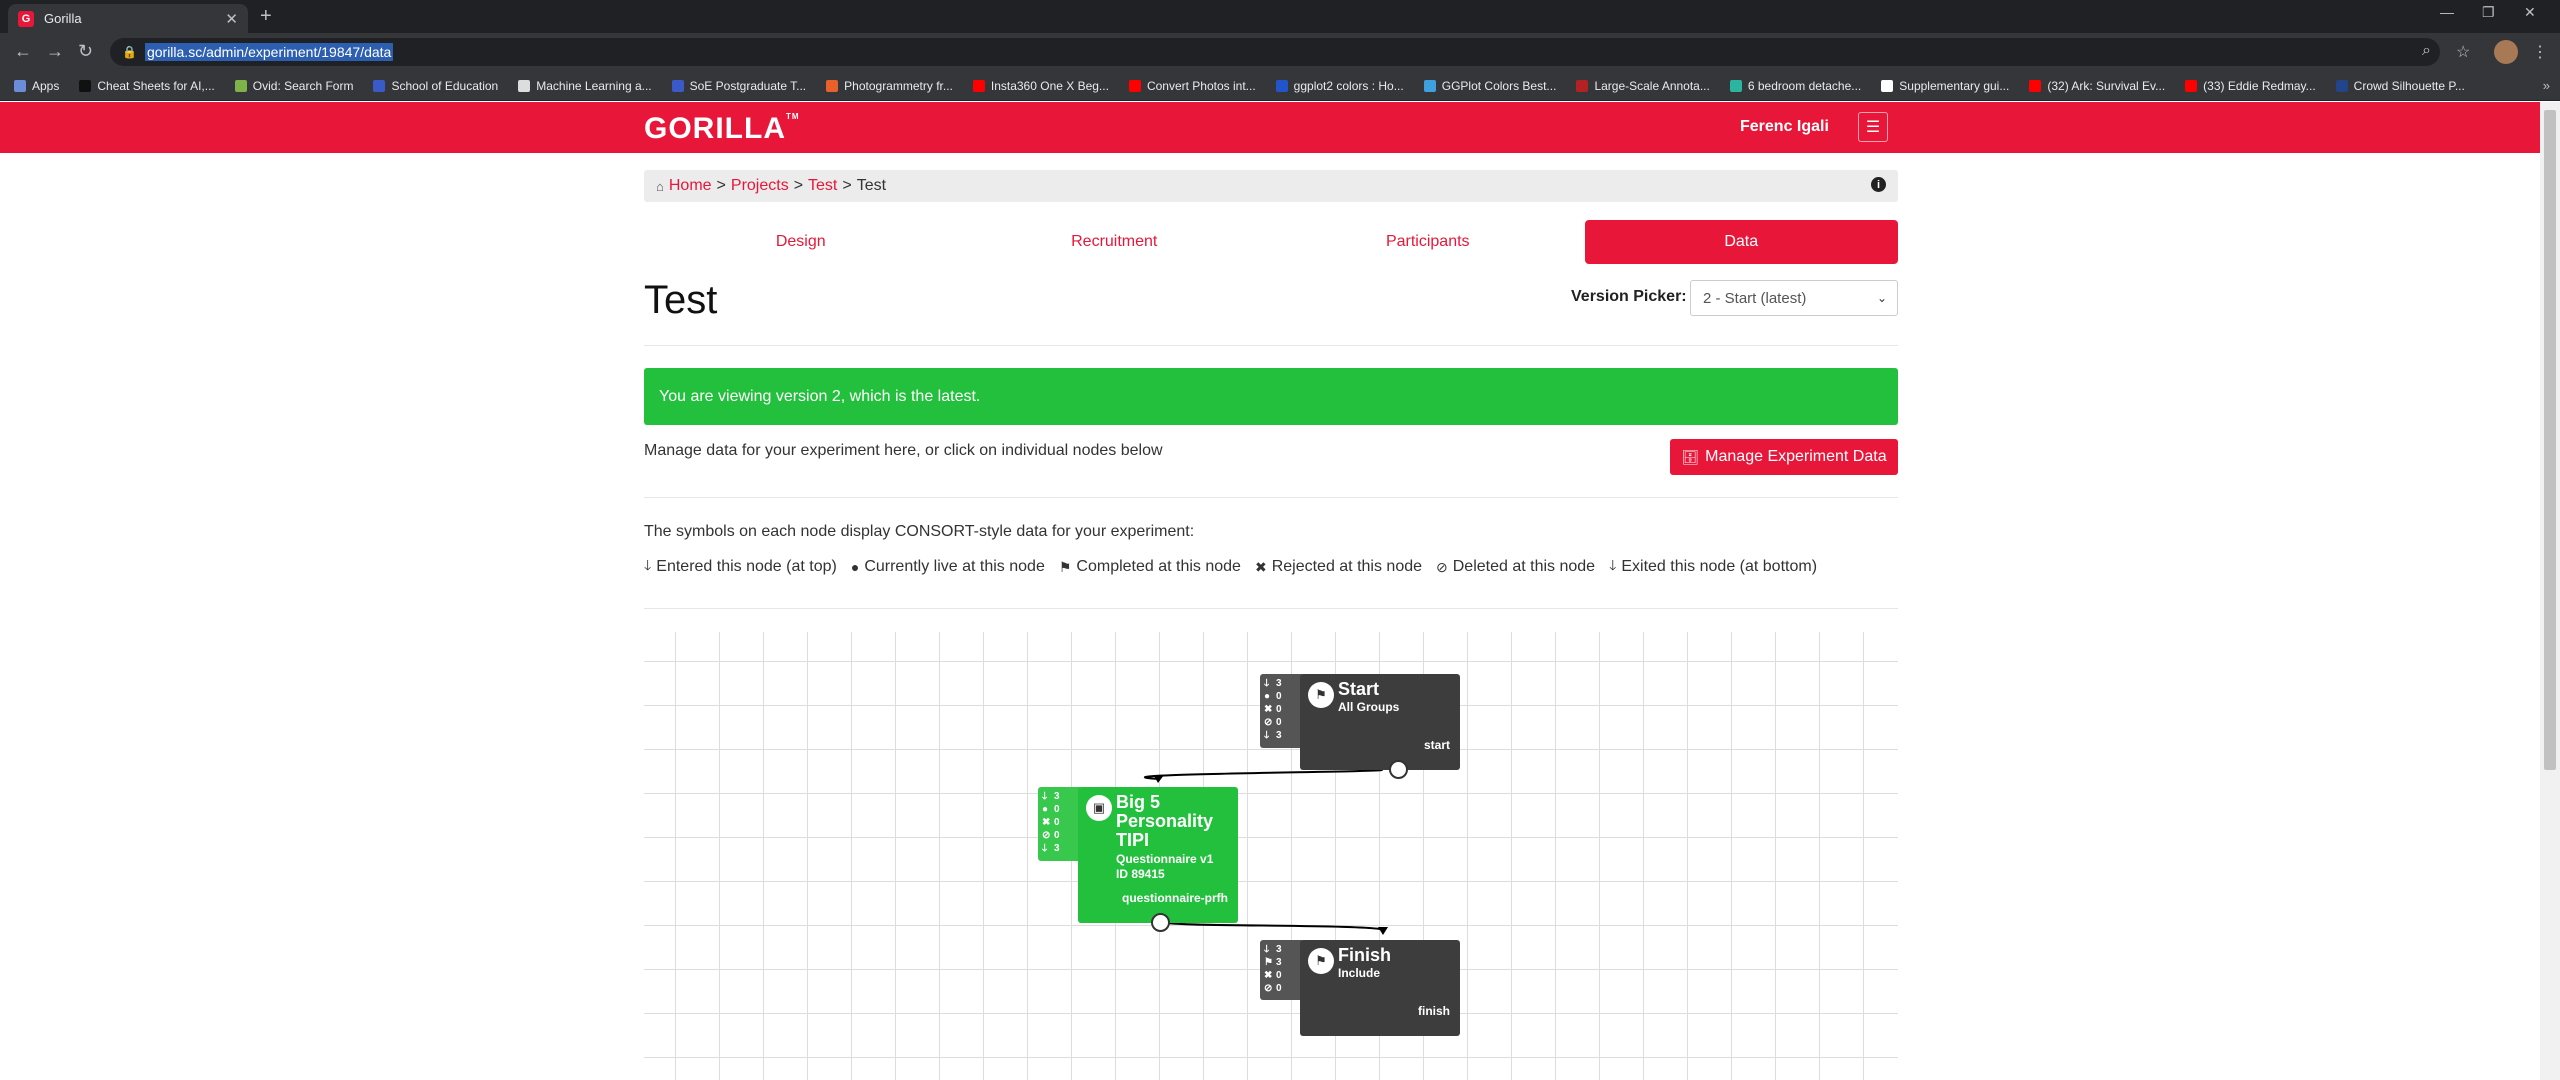 The height and width of the screenshot is (1080, 2560). What do you see at coordinates (36, 86) in the screenshot?
I see `bookmark-item: Apps` at bounding box center [36, 86].